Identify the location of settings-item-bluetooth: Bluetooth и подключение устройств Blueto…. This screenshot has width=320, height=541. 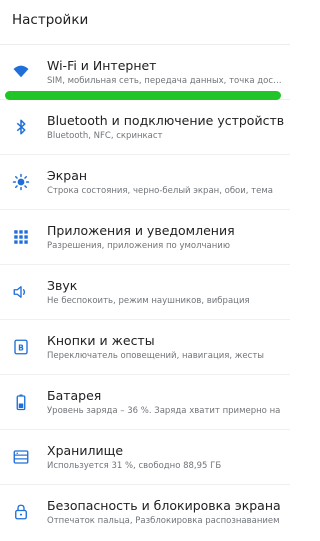
(145, 126).